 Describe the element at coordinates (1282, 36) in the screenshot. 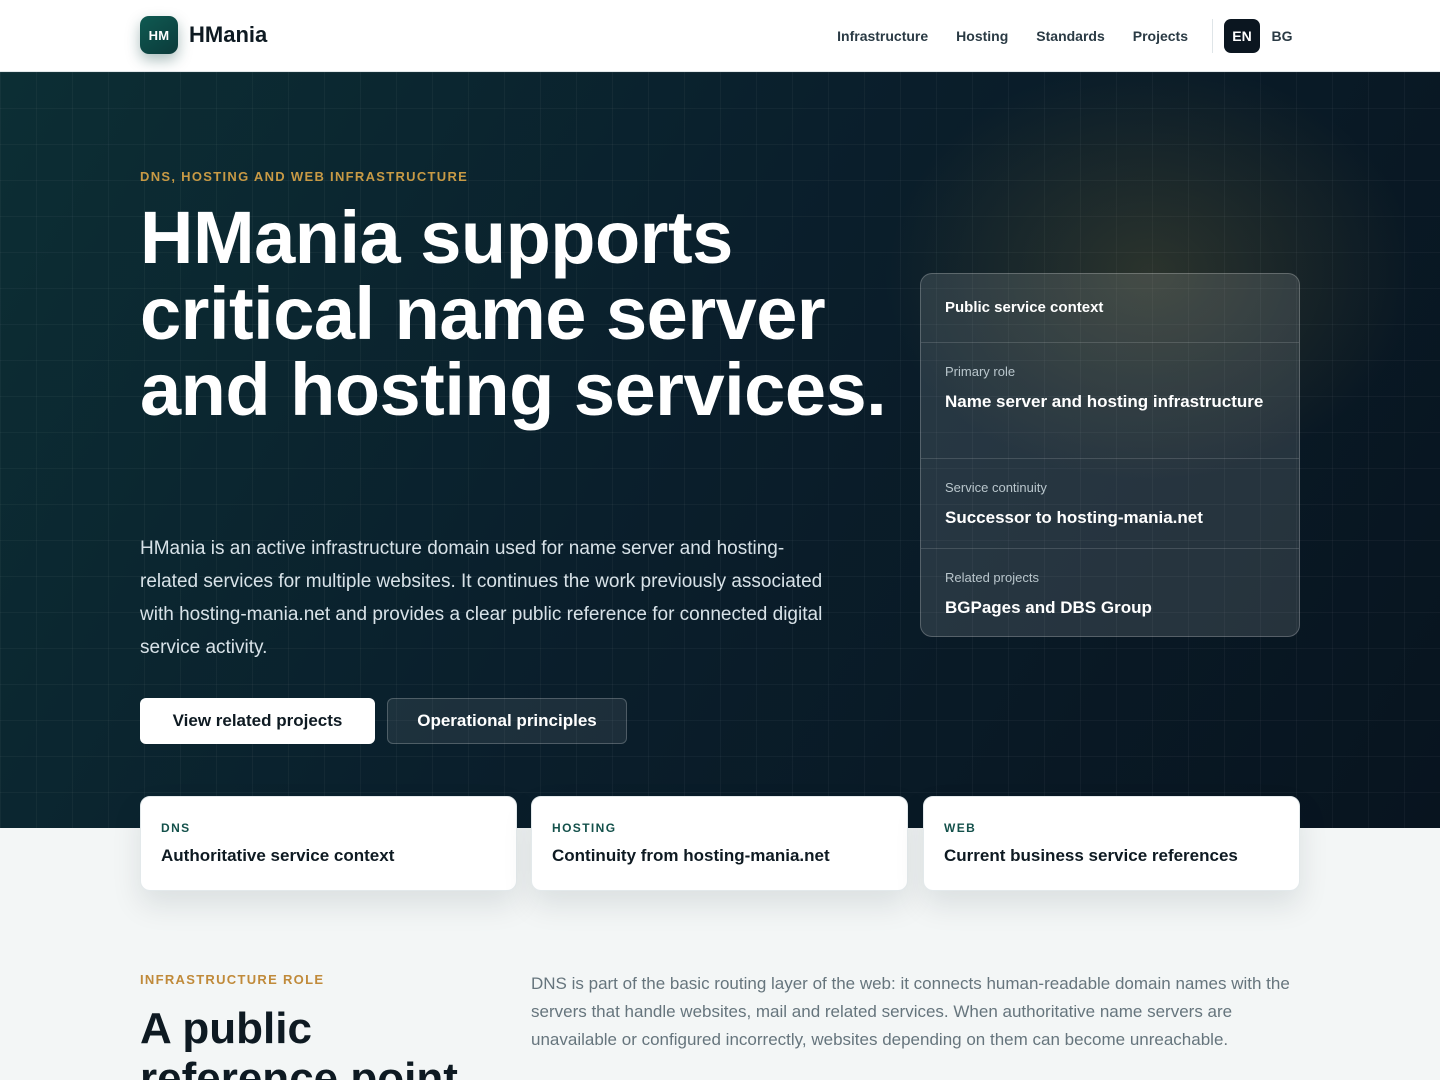

I see `lang-button-bg: BG` at that location.